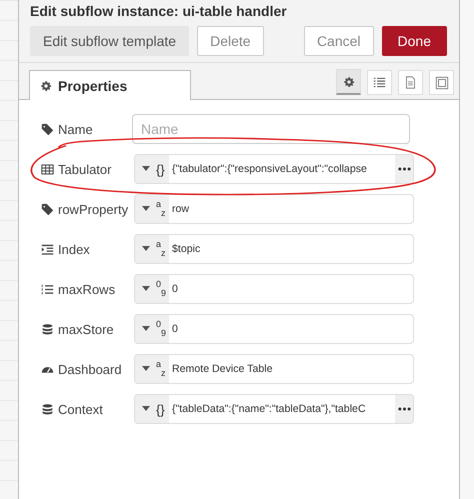  Describe the element at coordinates (86, 329) in the screenshot. I see `field-label: maxStore` at that location.